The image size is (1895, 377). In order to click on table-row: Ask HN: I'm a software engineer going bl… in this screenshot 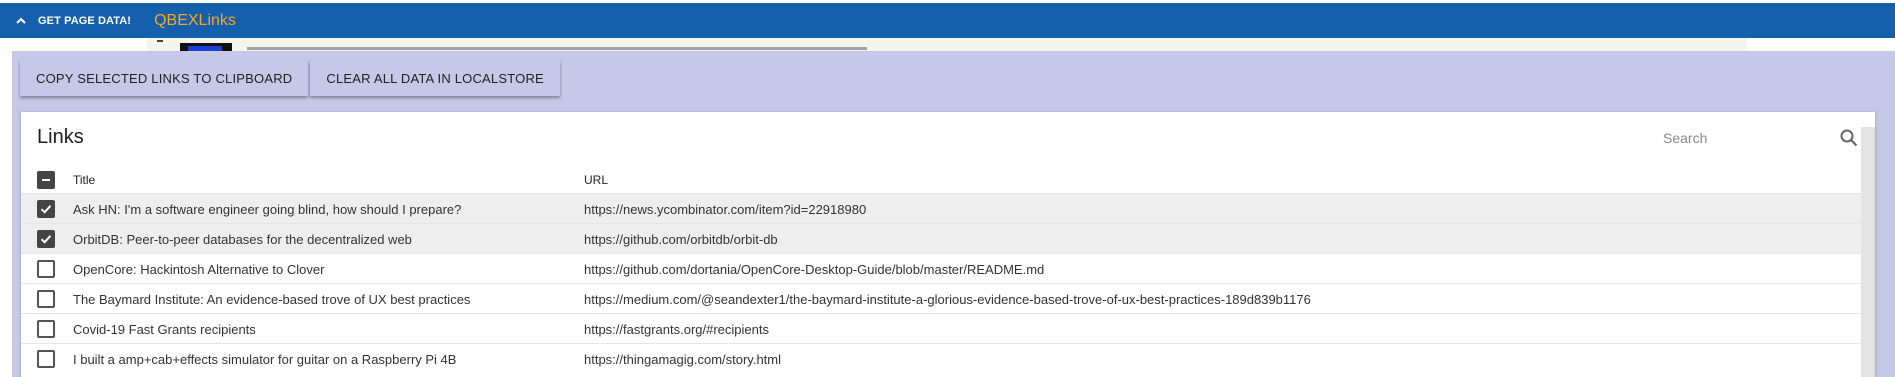, I will do `click(941, 208)`.